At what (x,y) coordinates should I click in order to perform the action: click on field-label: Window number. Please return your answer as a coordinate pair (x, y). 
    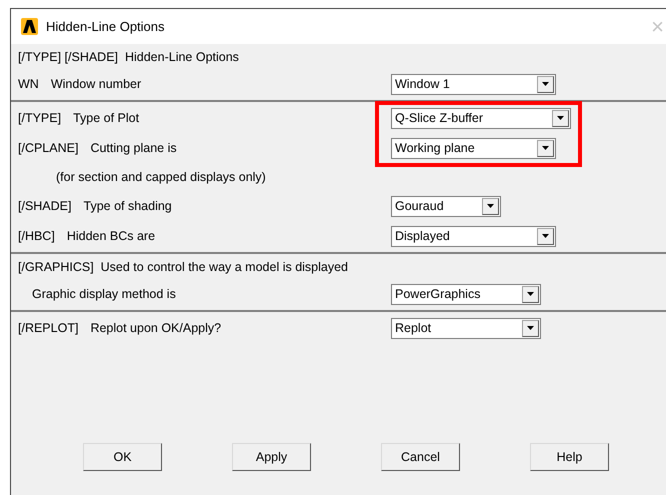
    Looking at the image, I should click on (96, 84).